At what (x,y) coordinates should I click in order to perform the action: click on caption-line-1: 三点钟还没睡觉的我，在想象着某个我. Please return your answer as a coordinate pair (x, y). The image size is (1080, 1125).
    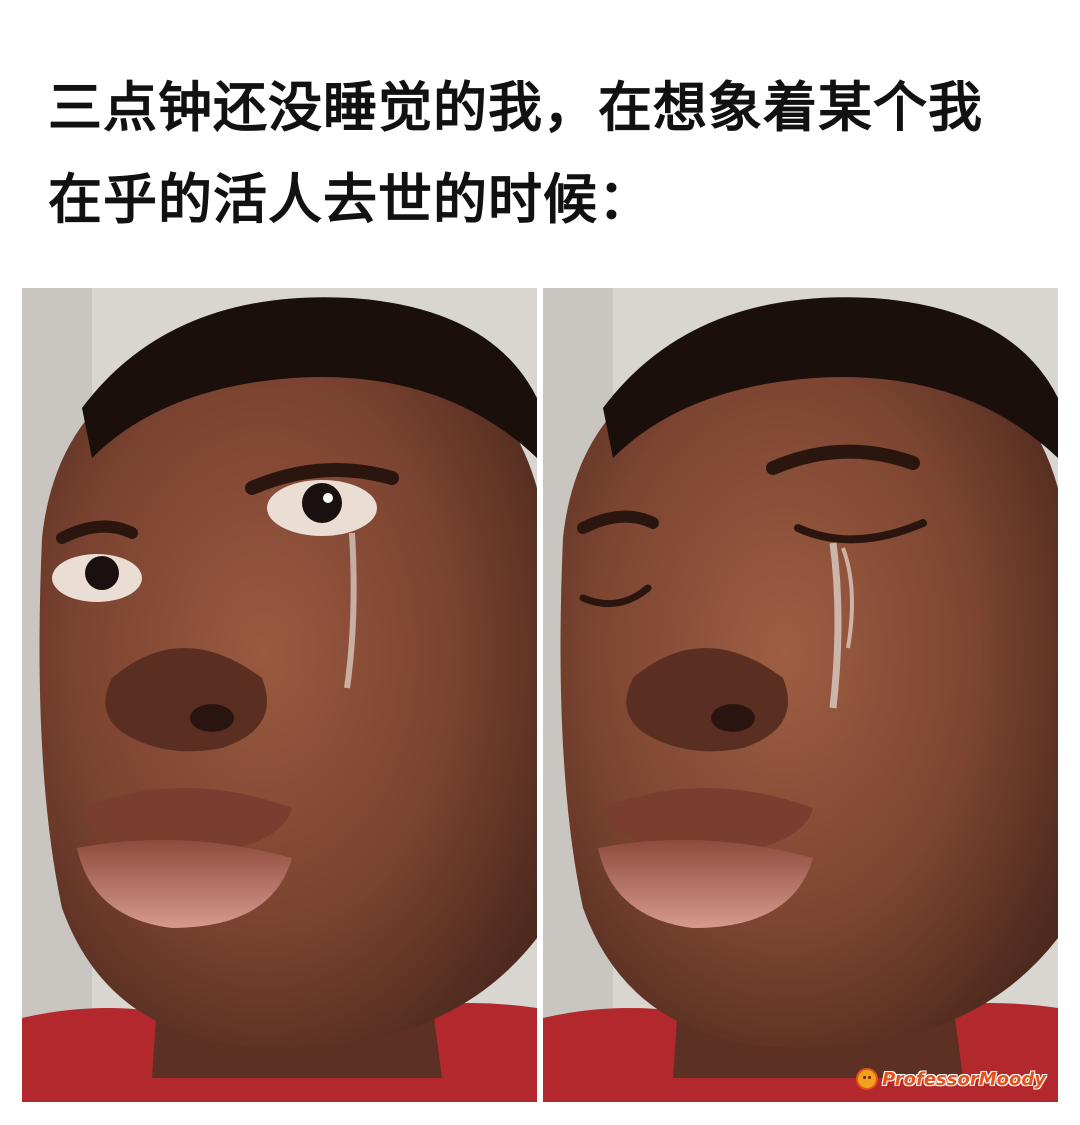
    Looking at the image, I should click on (515, 107).